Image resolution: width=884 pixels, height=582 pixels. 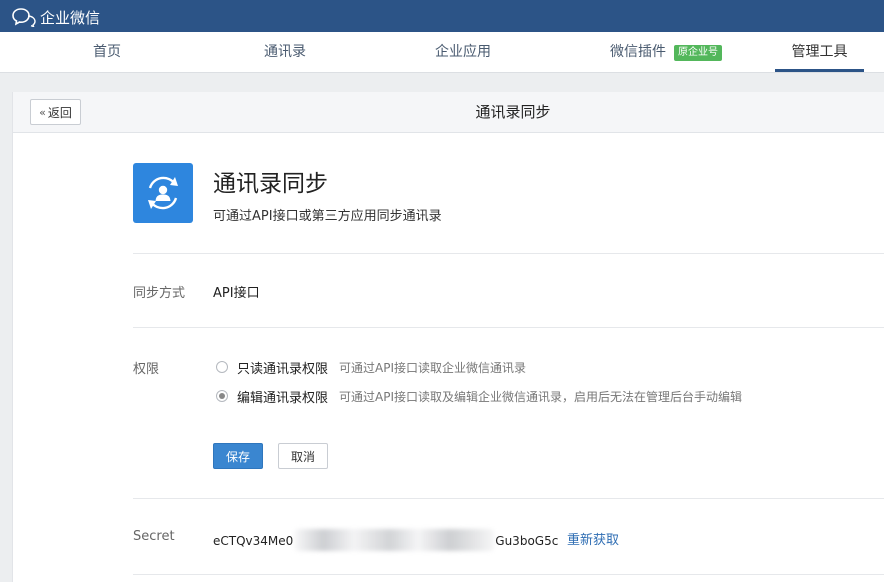 What do you see at coordinates (672, 52) in the screenshot?
I see `nav-item-wechat-plugin: 微信插件 原企业号` at bounding box center [672, 52].